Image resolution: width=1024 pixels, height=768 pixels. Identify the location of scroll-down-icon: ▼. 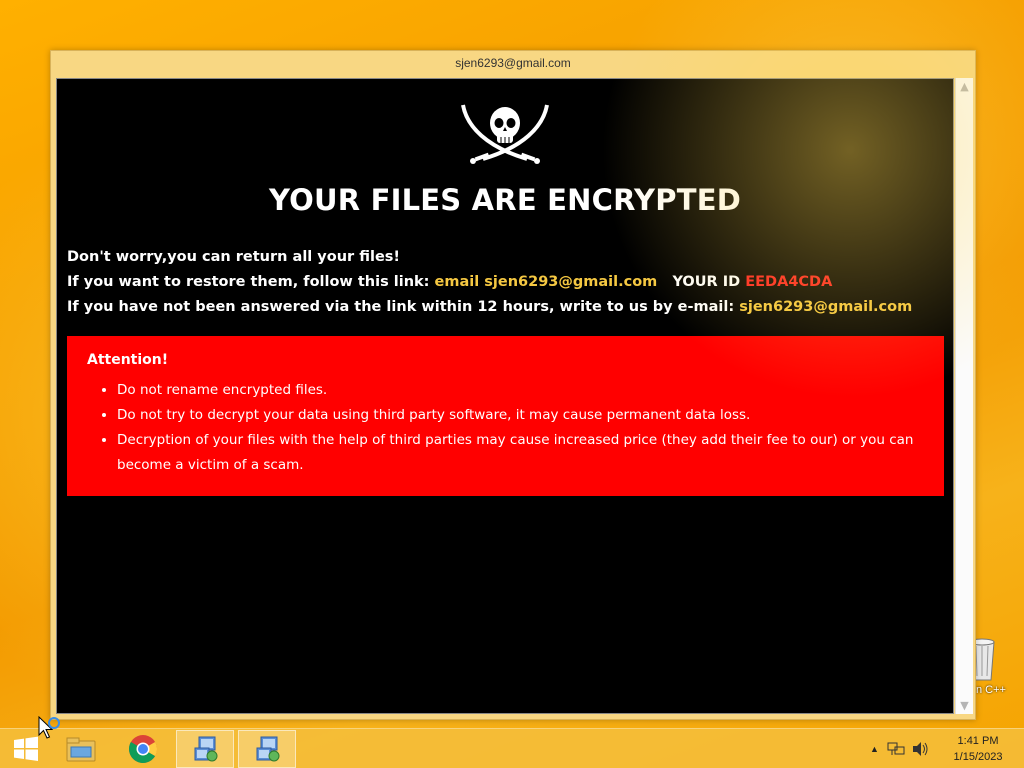
(964, 705).